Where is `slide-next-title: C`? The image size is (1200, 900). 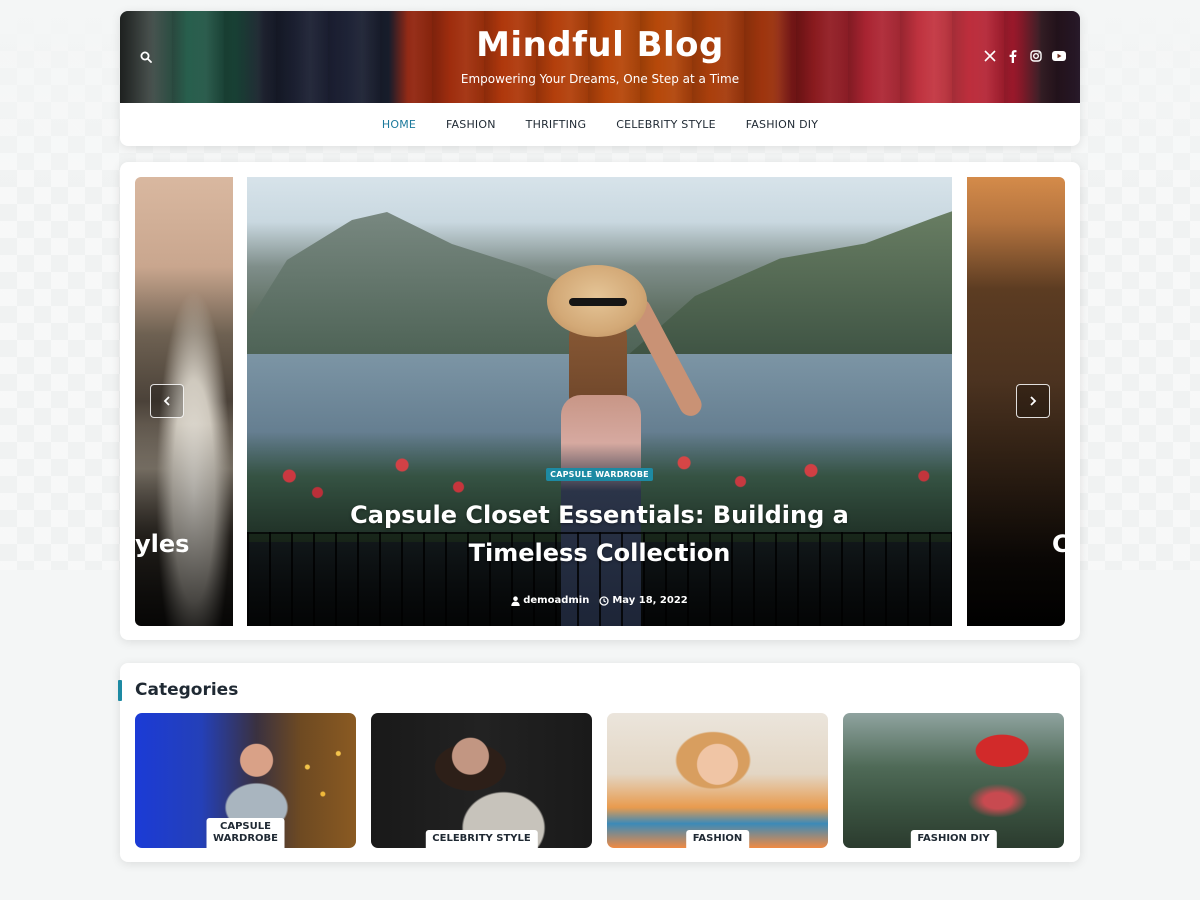 slide-next-title: C is located at coordinates (1058, 544).